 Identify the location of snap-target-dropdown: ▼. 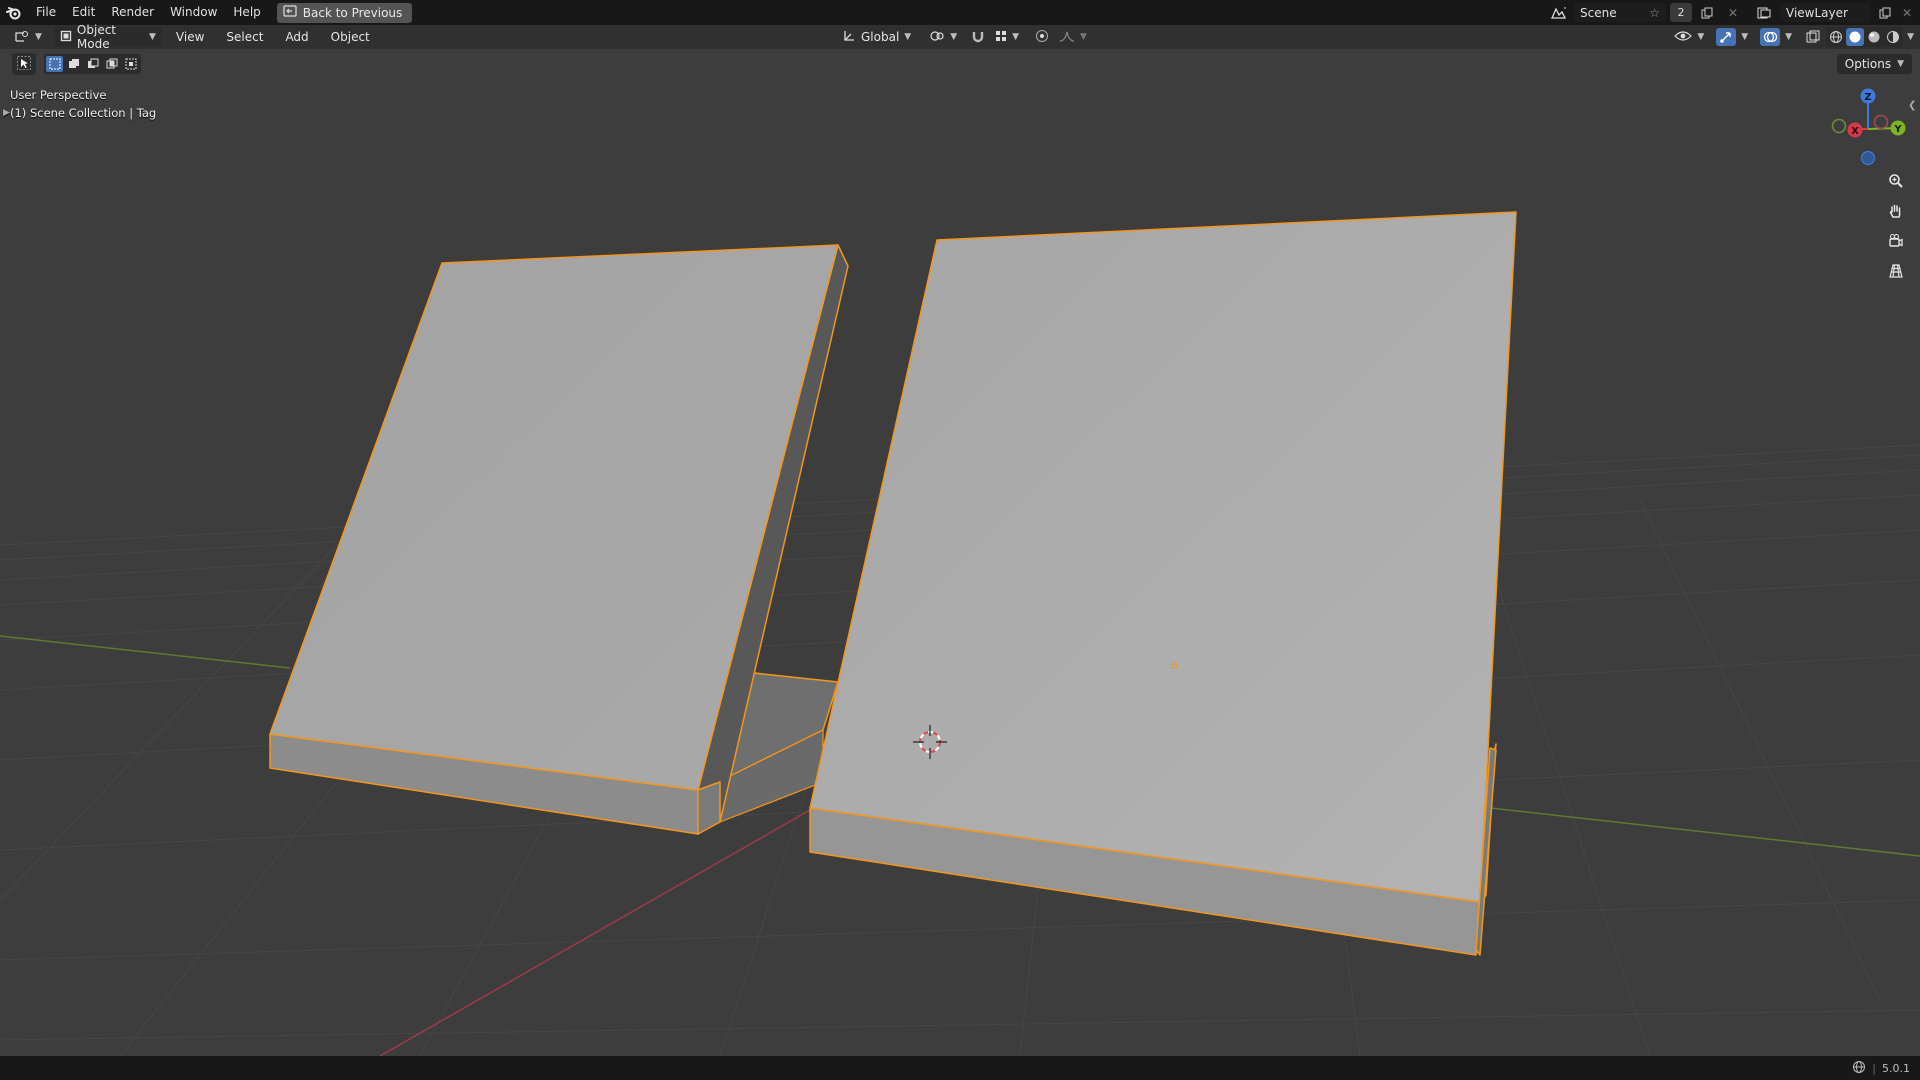
(1007, 37).